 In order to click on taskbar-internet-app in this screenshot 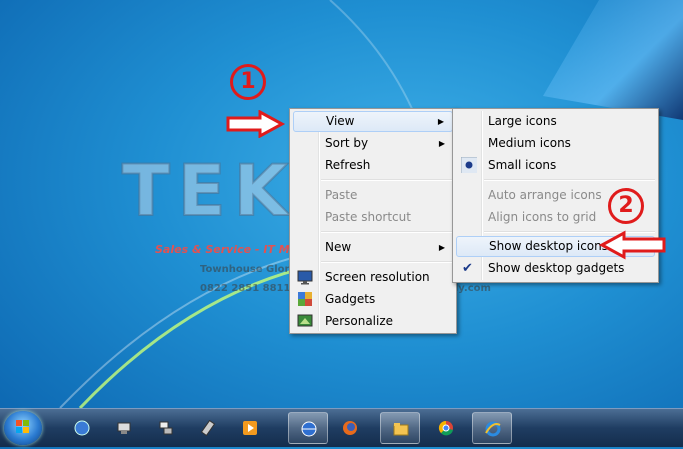, I will do `click(308, 428)`.